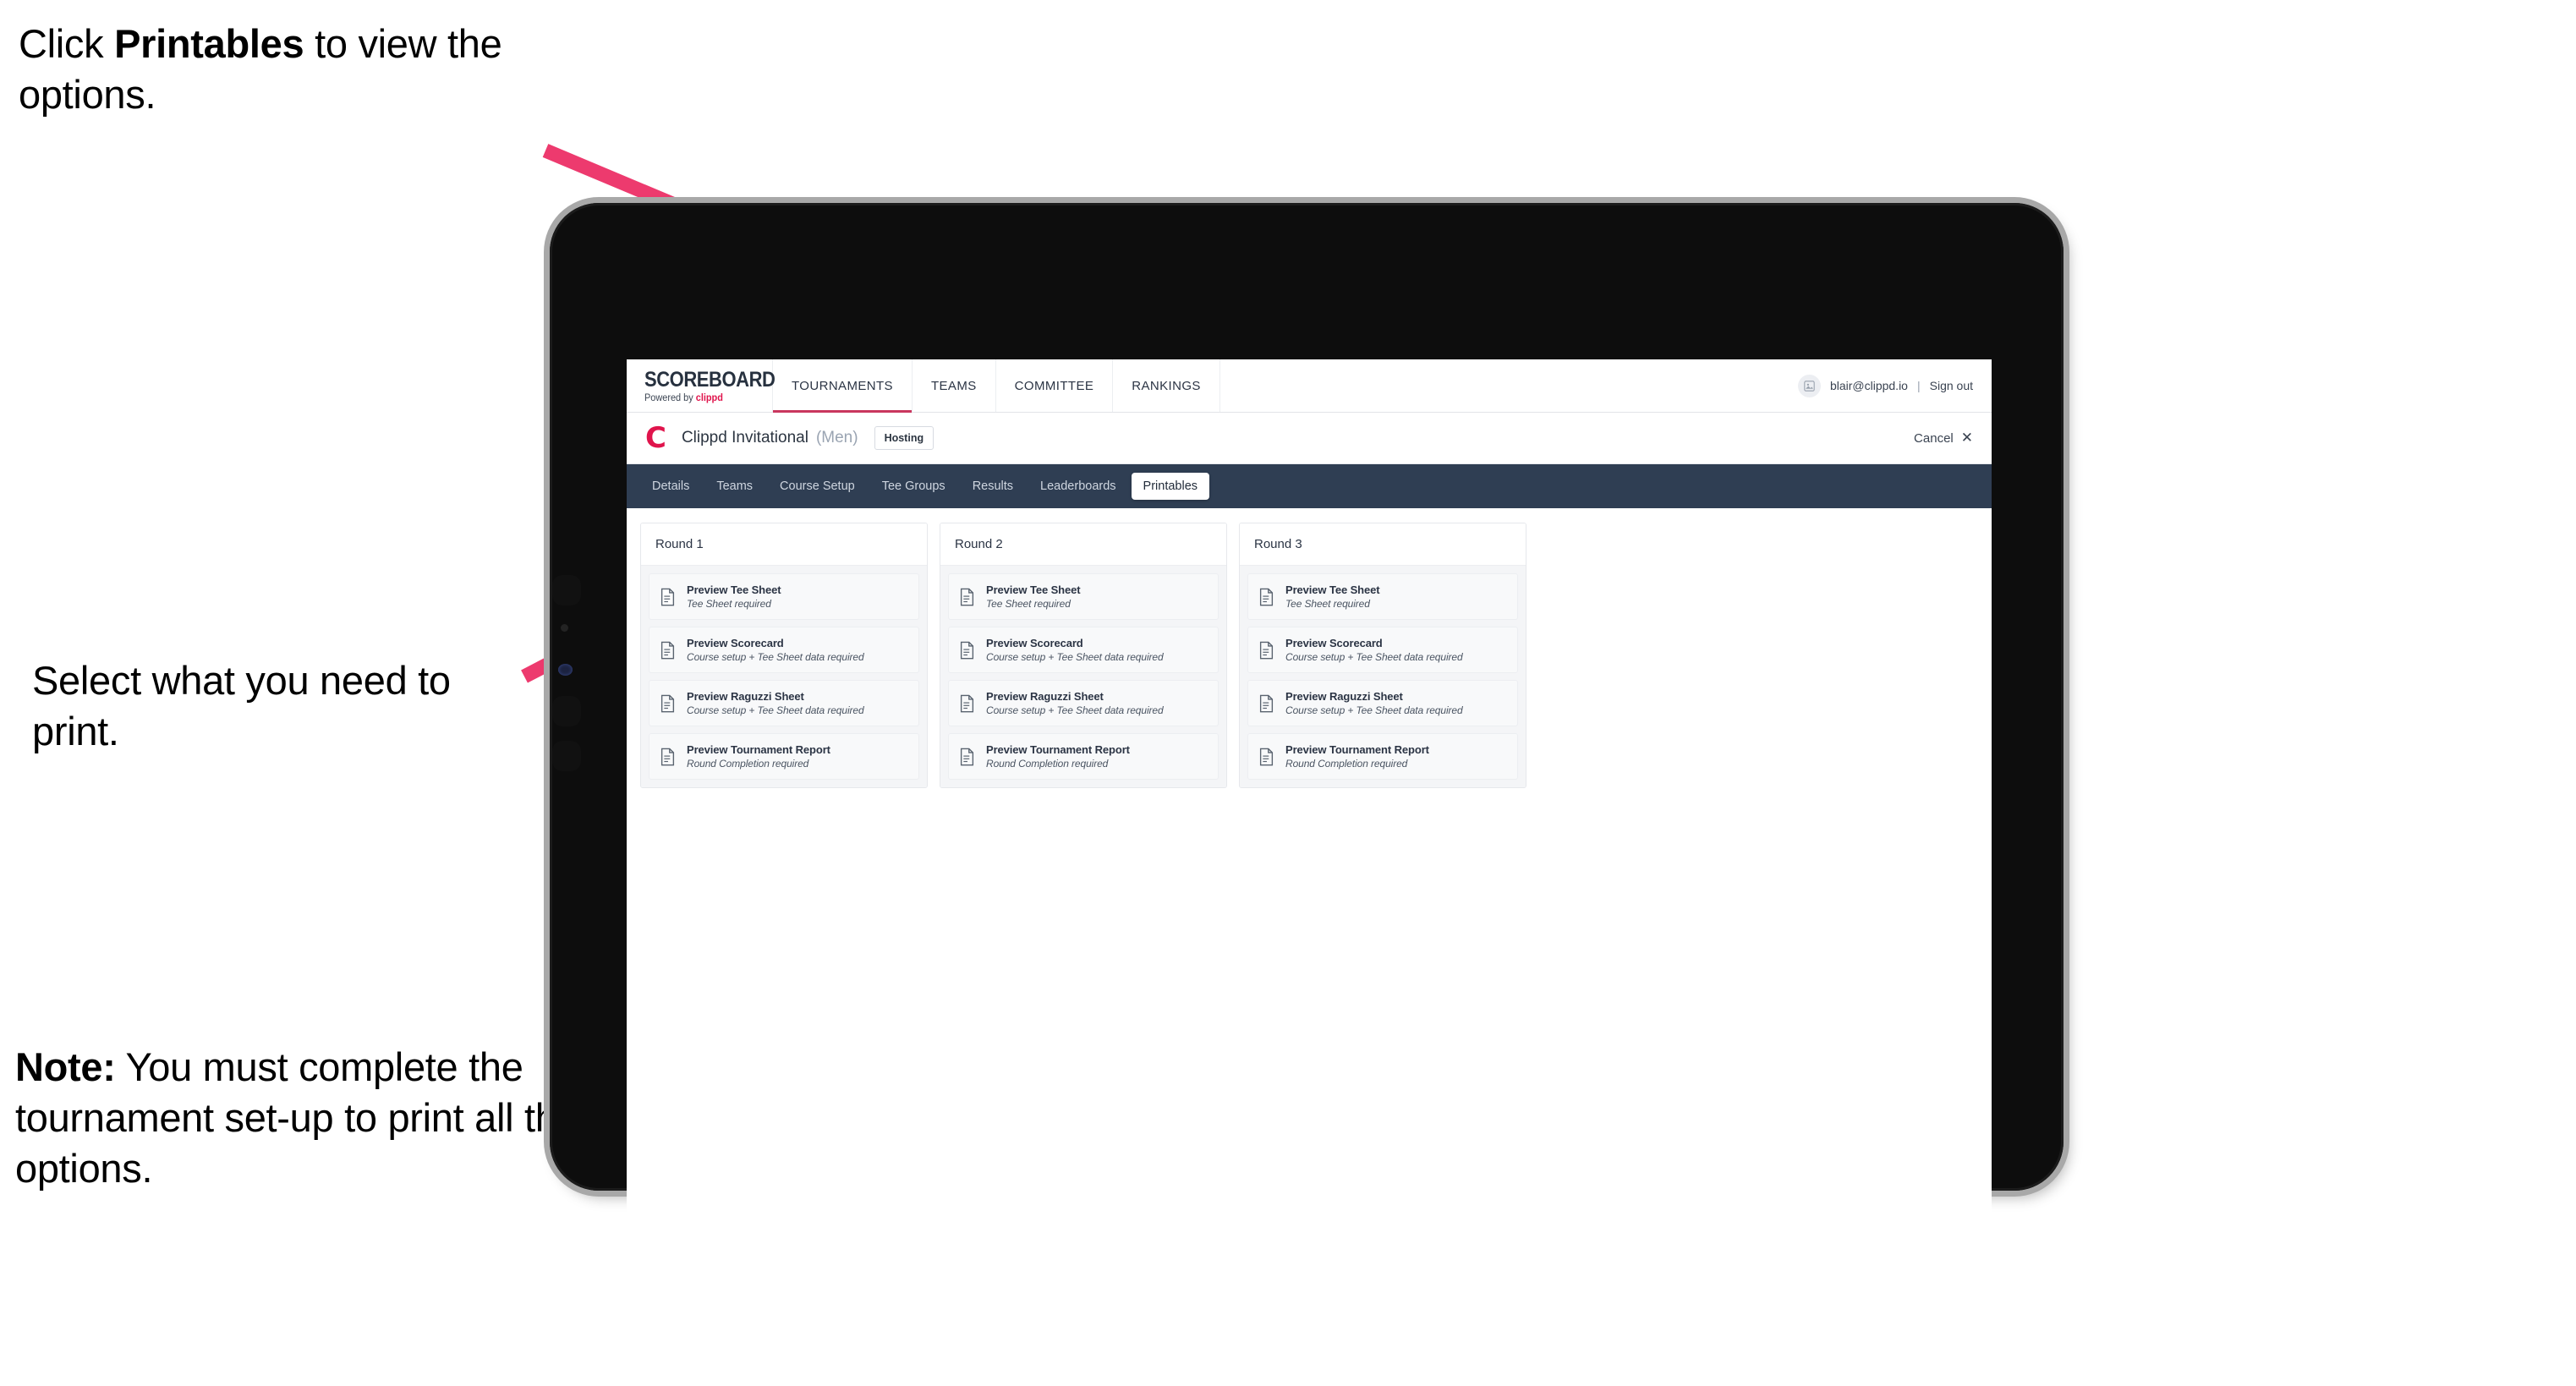  I want to click on logo-brand-clippd: clippd, so click(709, 398).